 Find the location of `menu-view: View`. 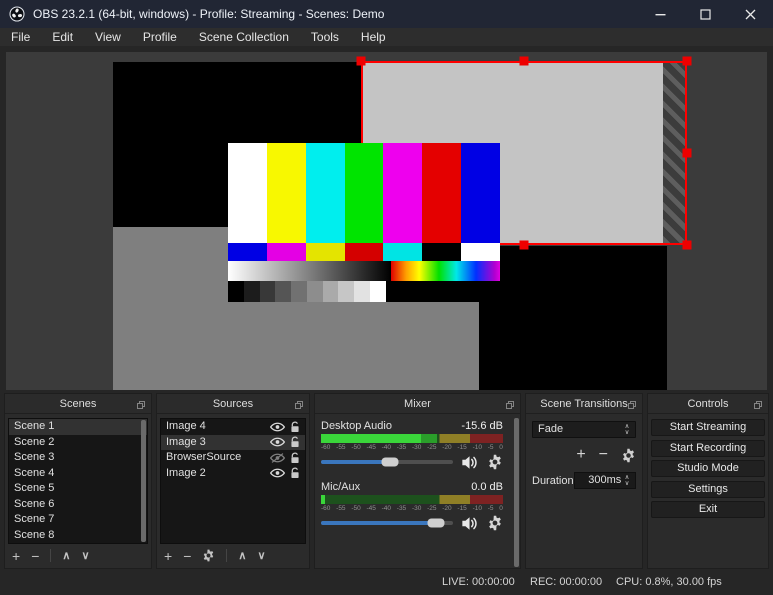

menu-view: View is located at coordinates (108, 37).